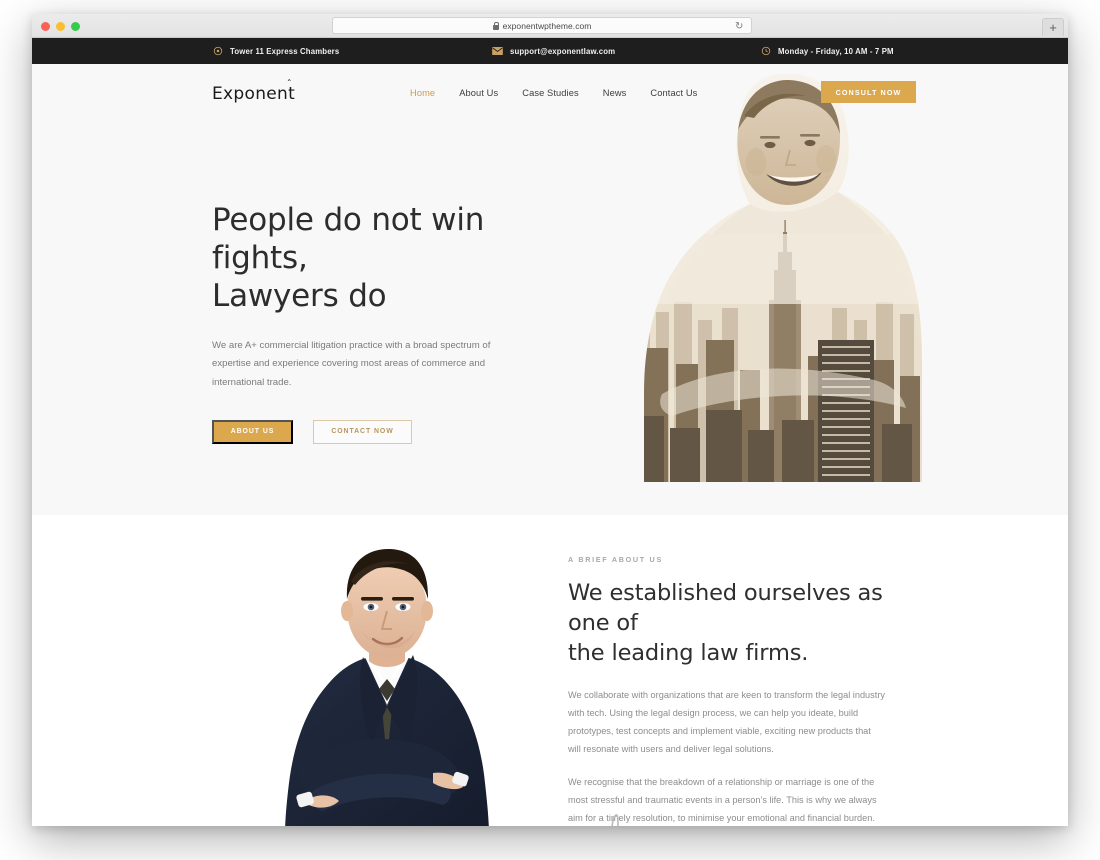  What do you see at coordinates (45, 26) in the screenshot?
I see `close-window-button` at bounding box center [45, 26].